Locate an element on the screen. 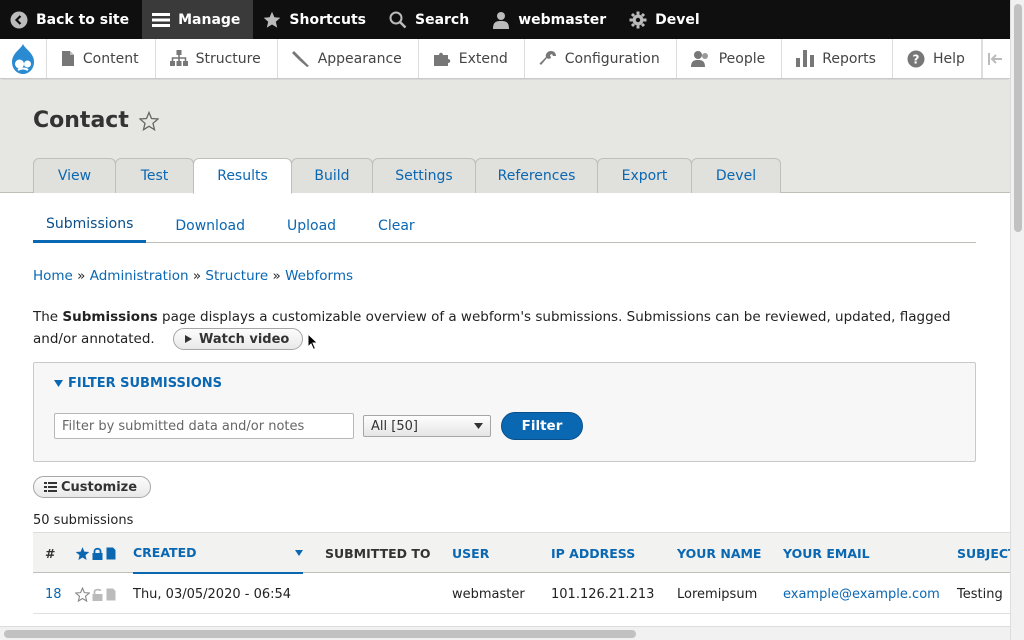 The image size is (1024, 640). filter-legend-toggle: FILTER SUBMISSIONS is located at coordinates (138, 383).